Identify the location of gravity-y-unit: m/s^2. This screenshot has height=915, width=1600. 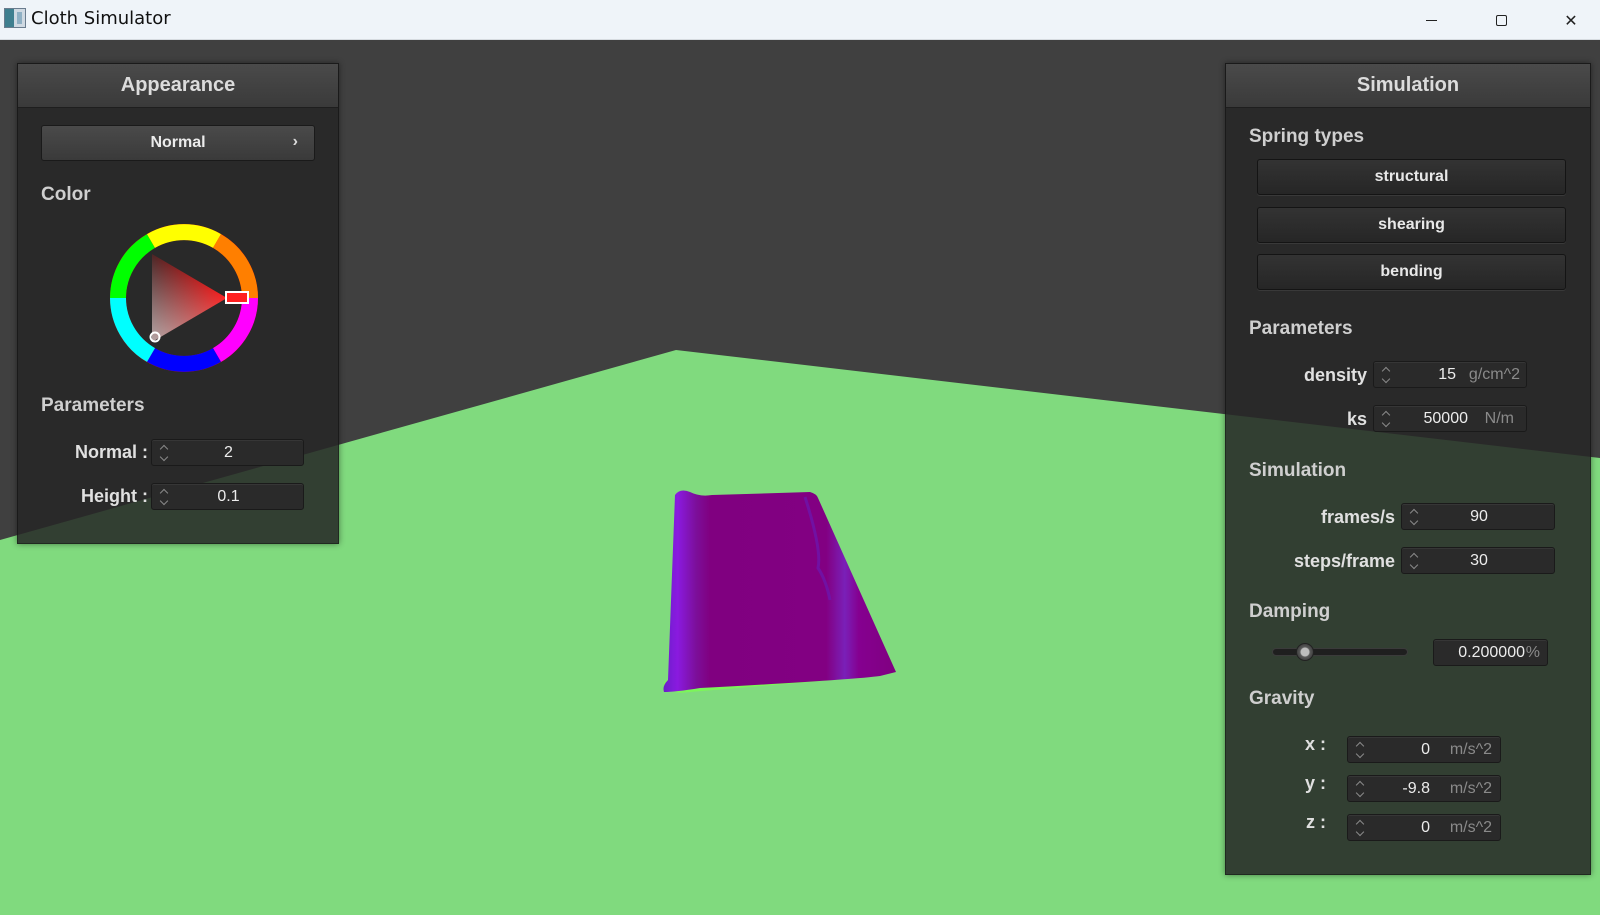
(1470, 788).